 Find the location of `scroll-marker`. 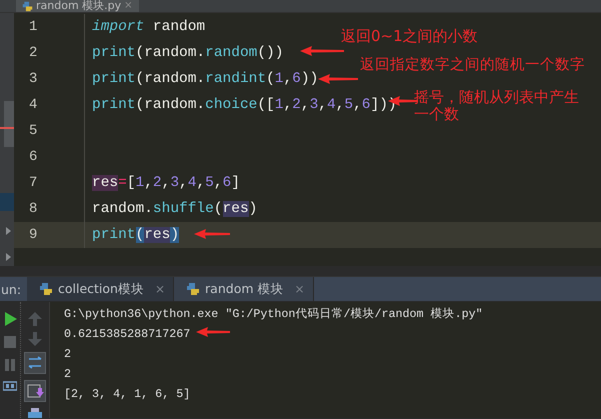

scroll-marker is located at coordinates (9, 124).